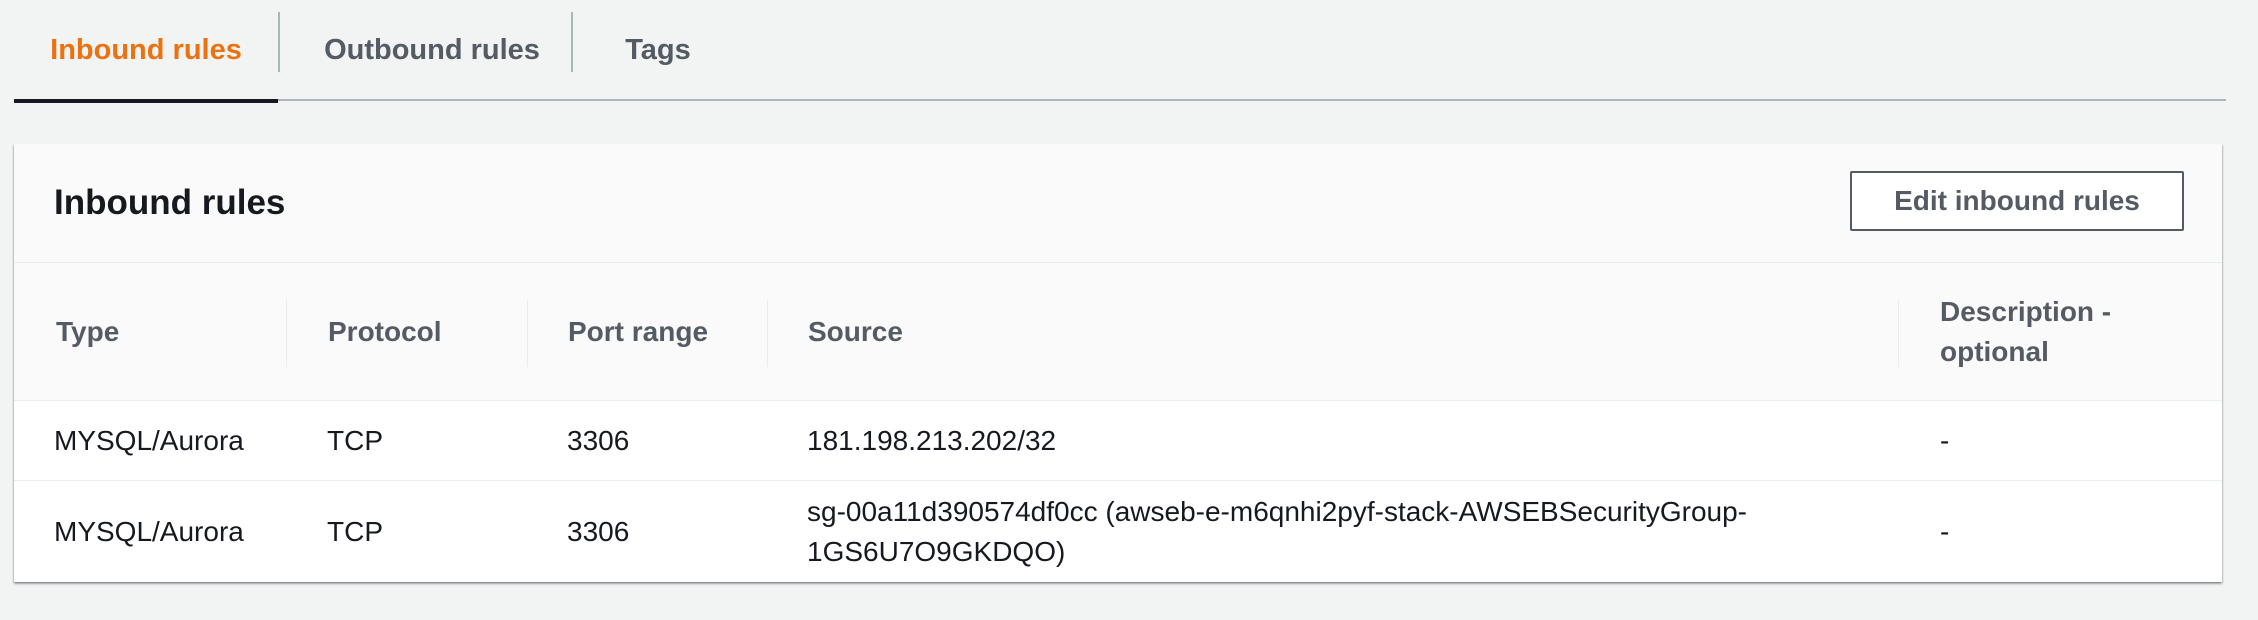  Describe the element at coordinates (146, 101) in the screenshot. I see `active-tab-indicator` at that location.